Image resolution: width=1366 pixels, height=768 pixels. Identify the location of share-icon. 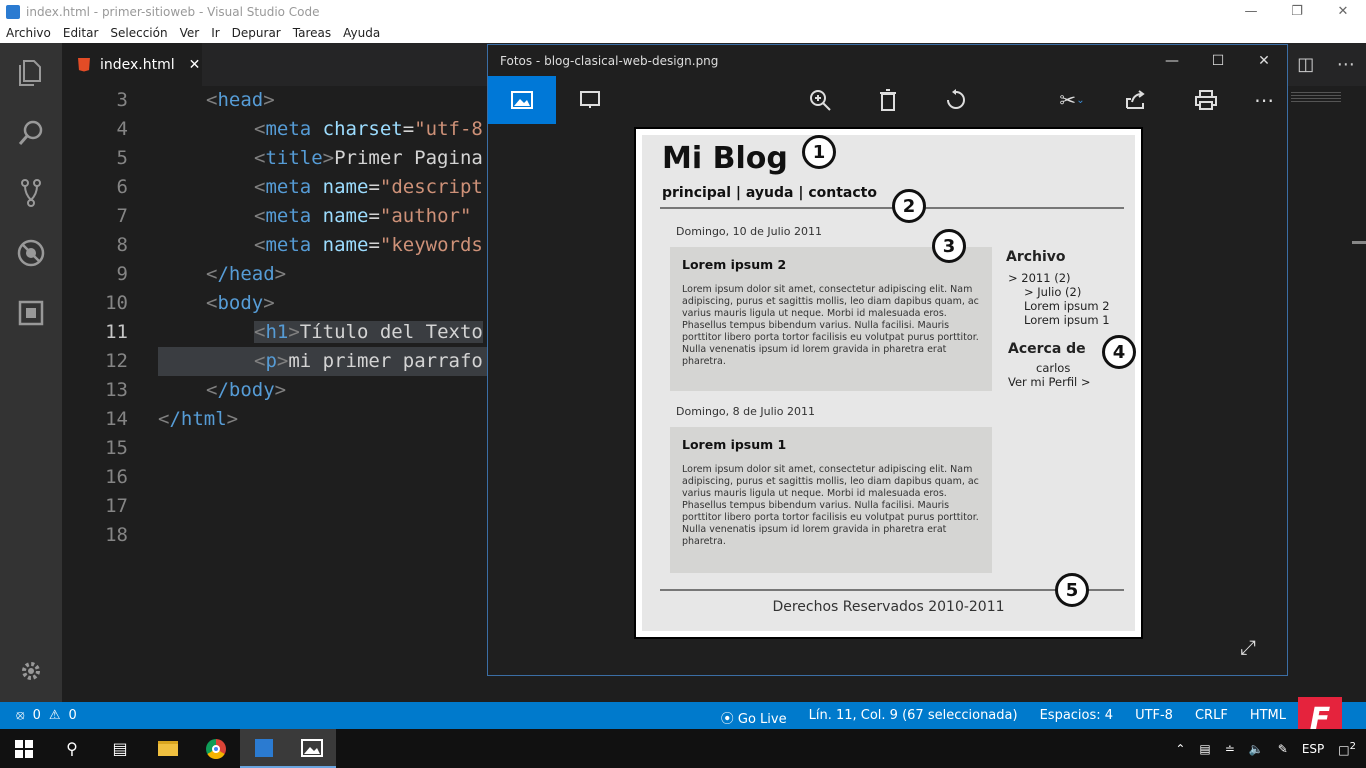
(1136, 100).